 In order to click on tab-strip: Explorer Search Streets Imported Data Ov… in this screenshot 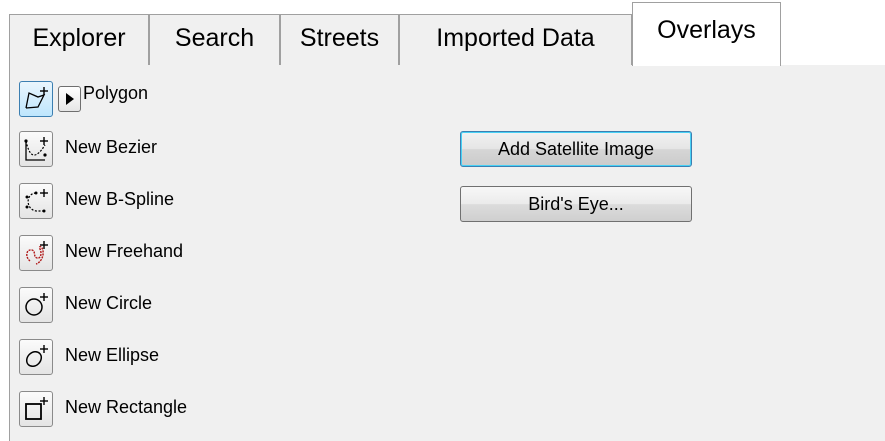, I will do `click(442, 33)`.